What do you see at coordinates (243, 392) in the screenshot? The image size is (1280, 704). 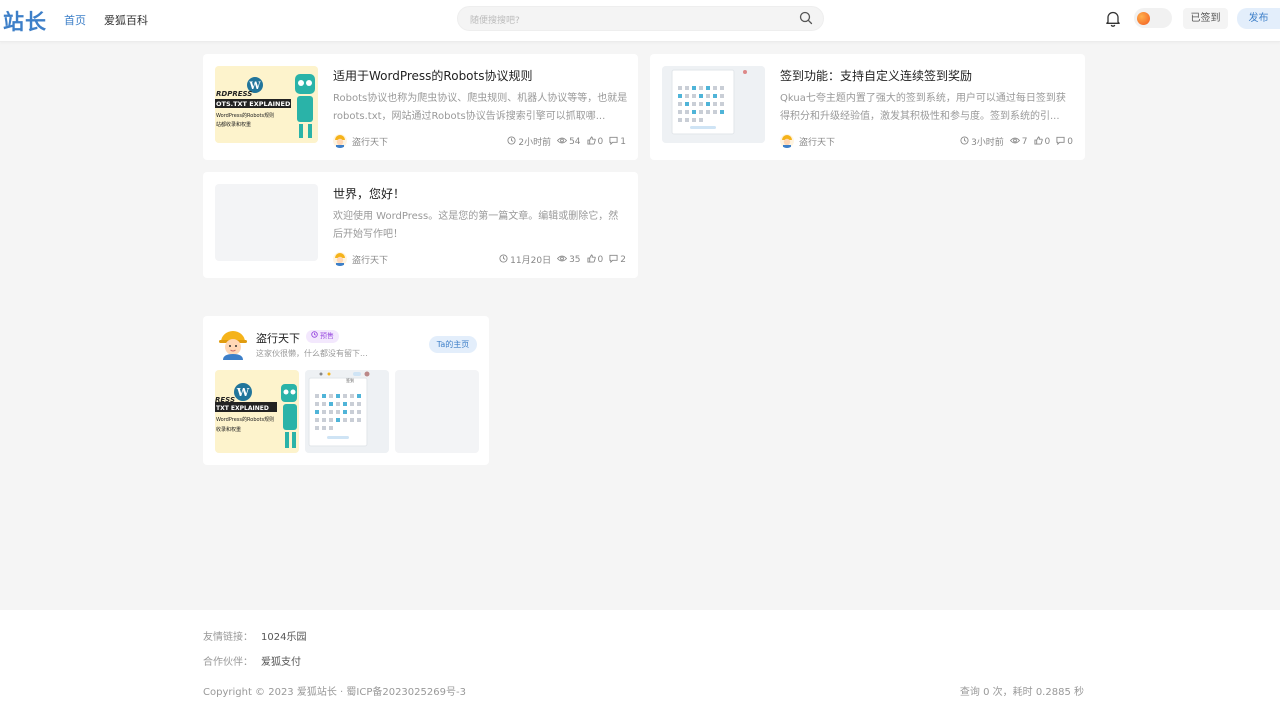 I see `svg-text: W` at bounding box center [243, 392].